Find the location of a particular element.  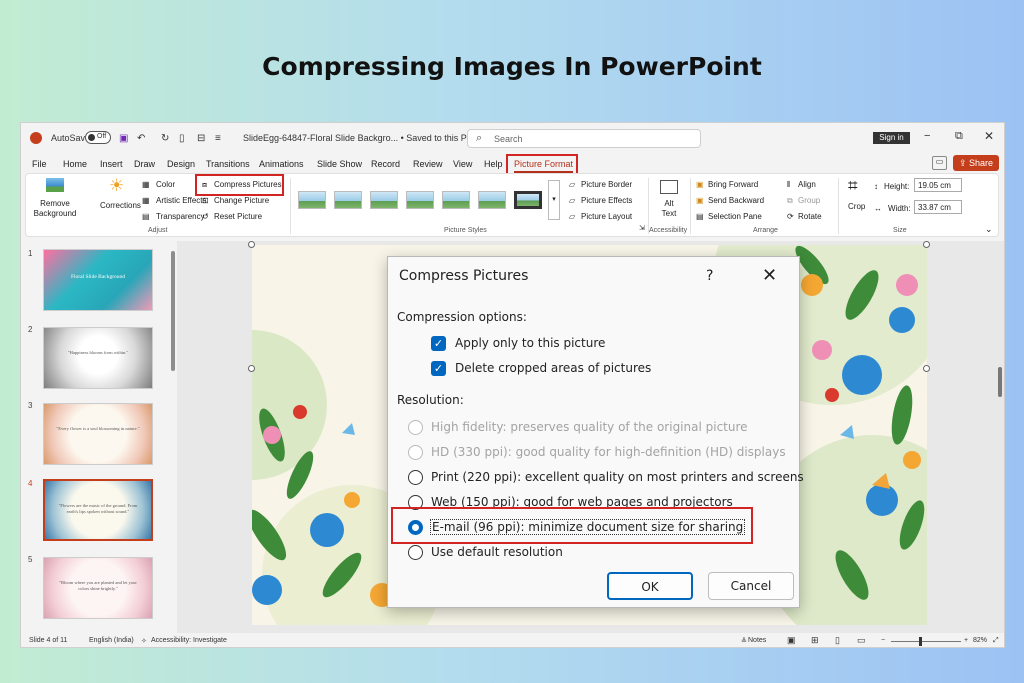

language-status: English (India) is located at coordinates (111, 640).